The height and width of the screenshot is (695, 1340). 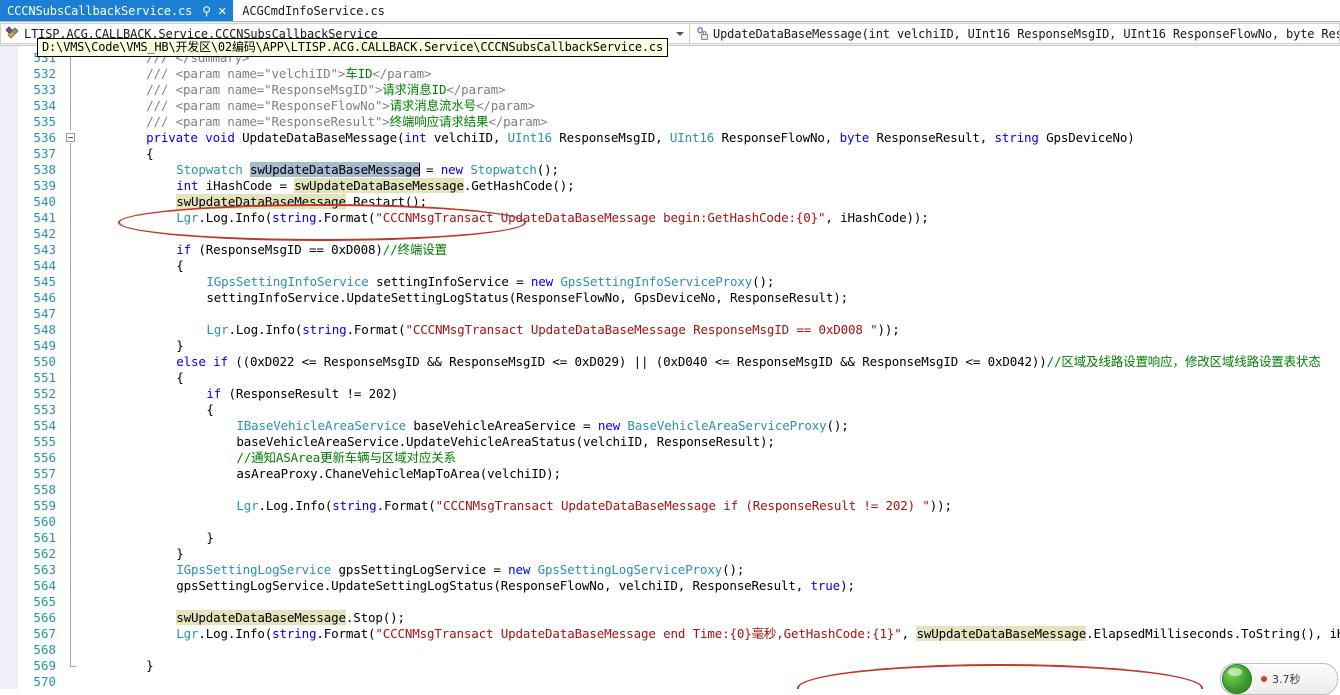 What do you see at coordinates (670, 266) in the screenshot?
I see `code-line: 544 {` at bounding box center [670, 266].